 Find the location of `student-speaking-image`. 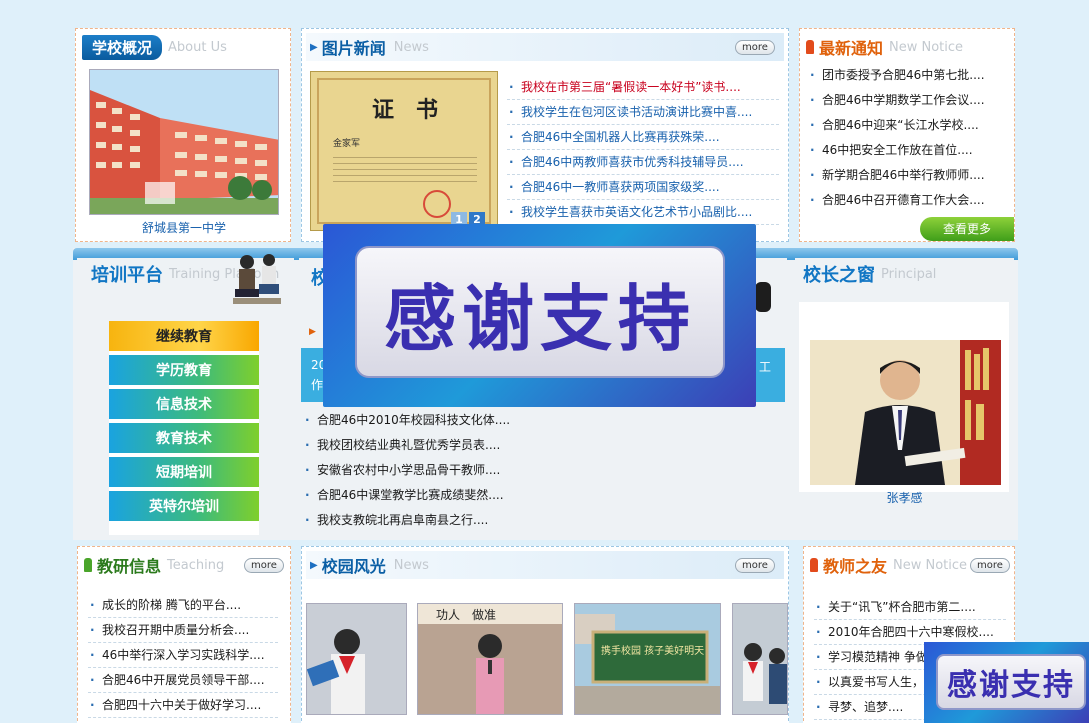

student-speaking-image is located at coordinates (356, 659).